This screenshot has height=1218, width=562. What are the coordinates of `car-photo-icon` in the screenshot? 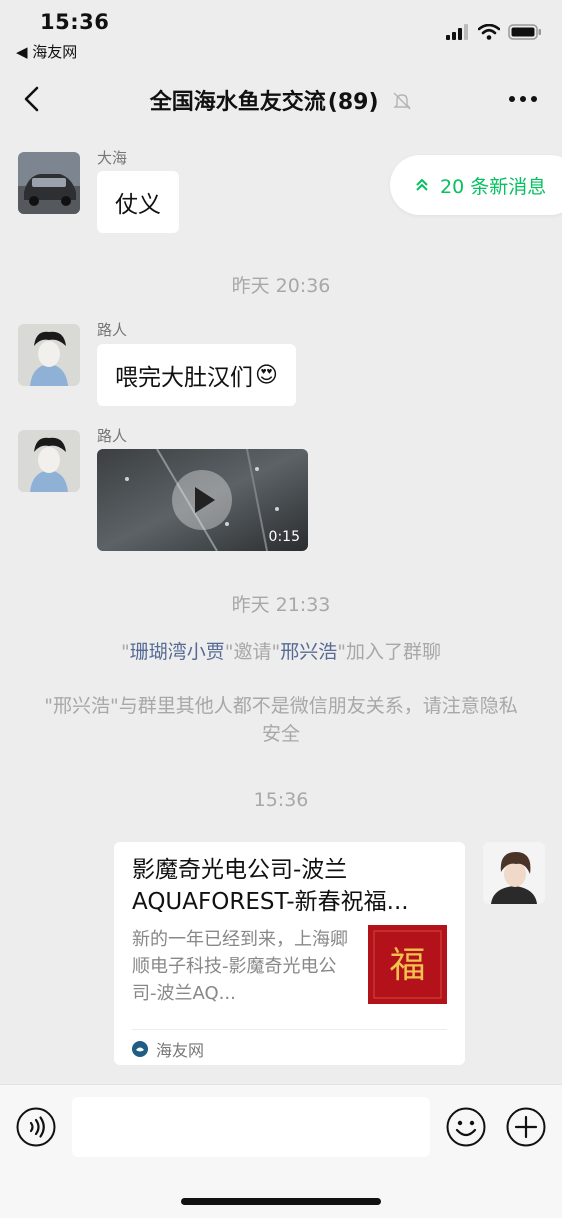 It's located at (49, 183).